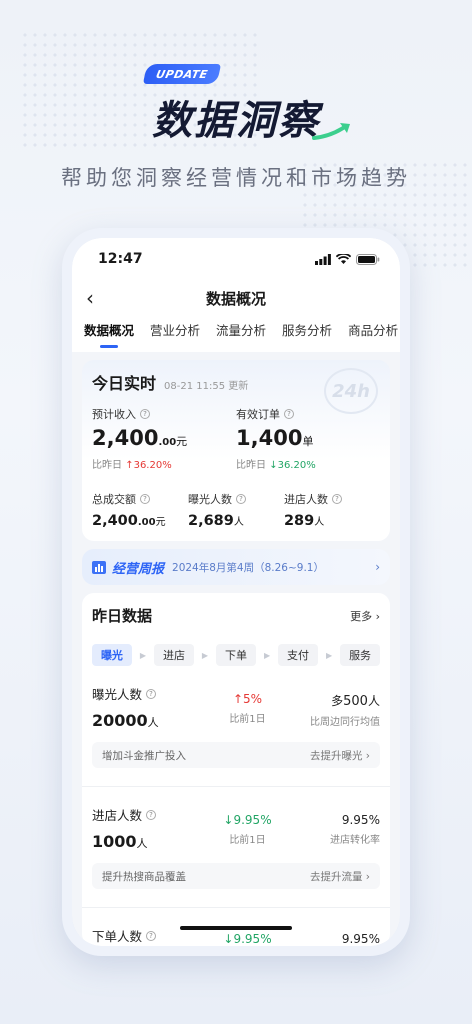 The width and height of the screenshot is (472, 1024). I want to click on orders-unit: 单, so click(308, 441).